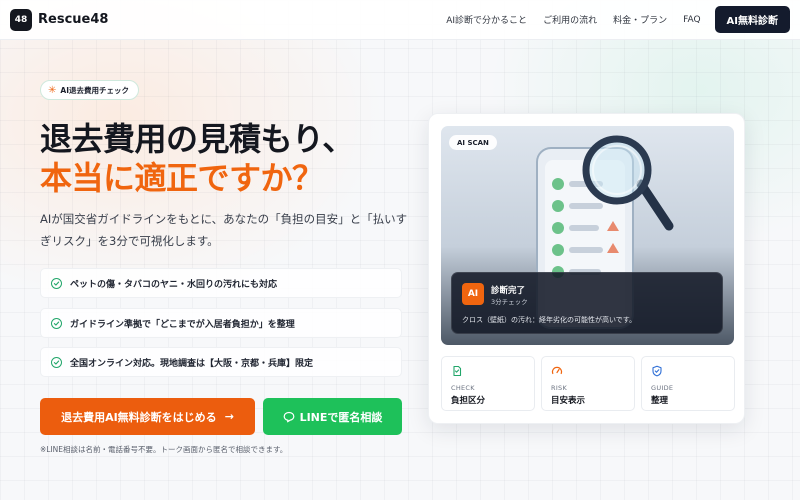  What do you see at coordinates (468, 401) in the screenshot?
I see `stat-value: 負担区分` at bounding box center [468, 401].